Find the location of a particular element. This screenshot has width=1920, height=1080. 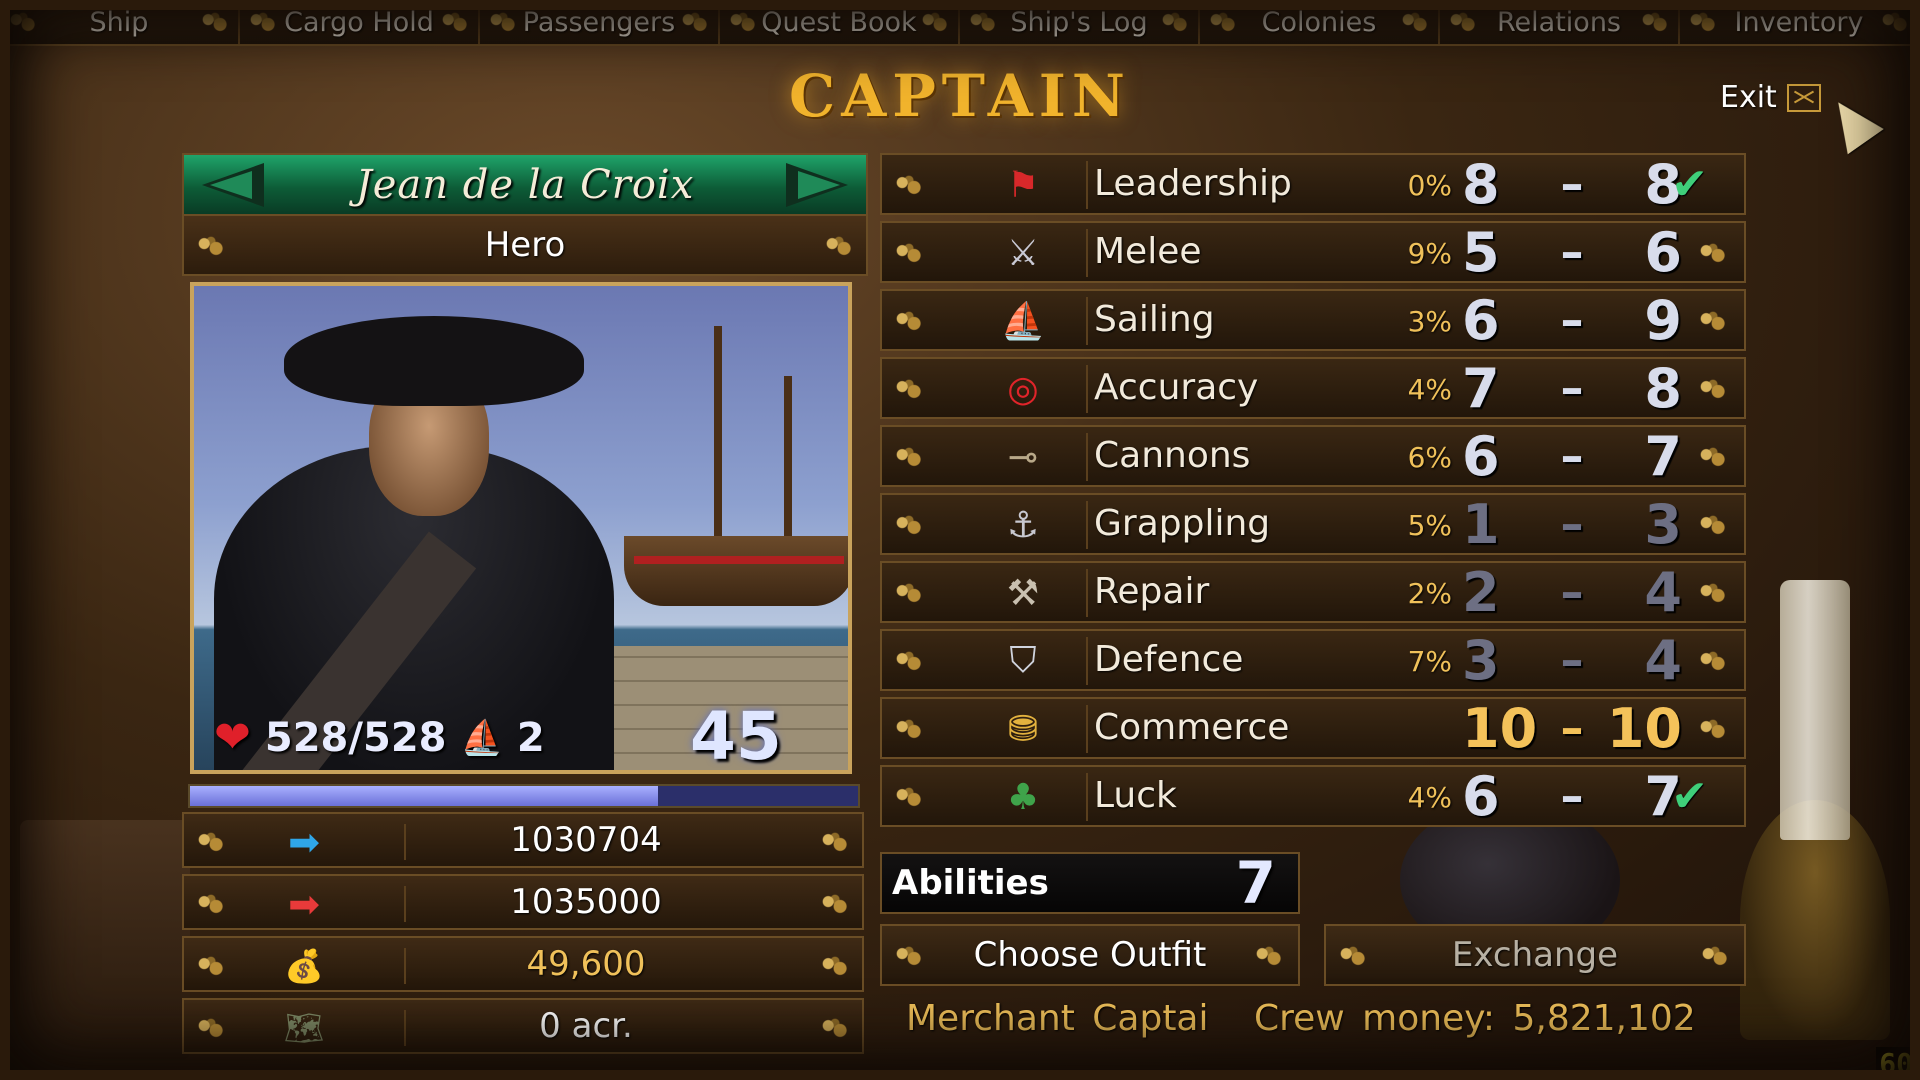

tab-cargo-hold: Cargo Hold is located at coordinates (360, 22).